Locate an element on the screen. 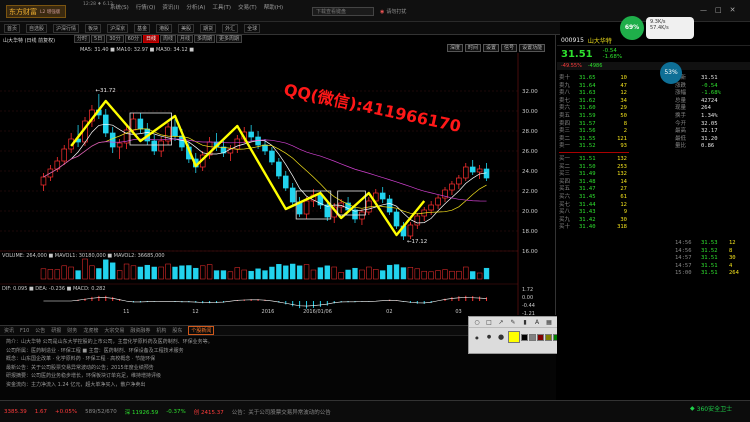 The width and height of the screenshot is (750, 422). status-item: +0.05% is located at coordinates (66, 412).